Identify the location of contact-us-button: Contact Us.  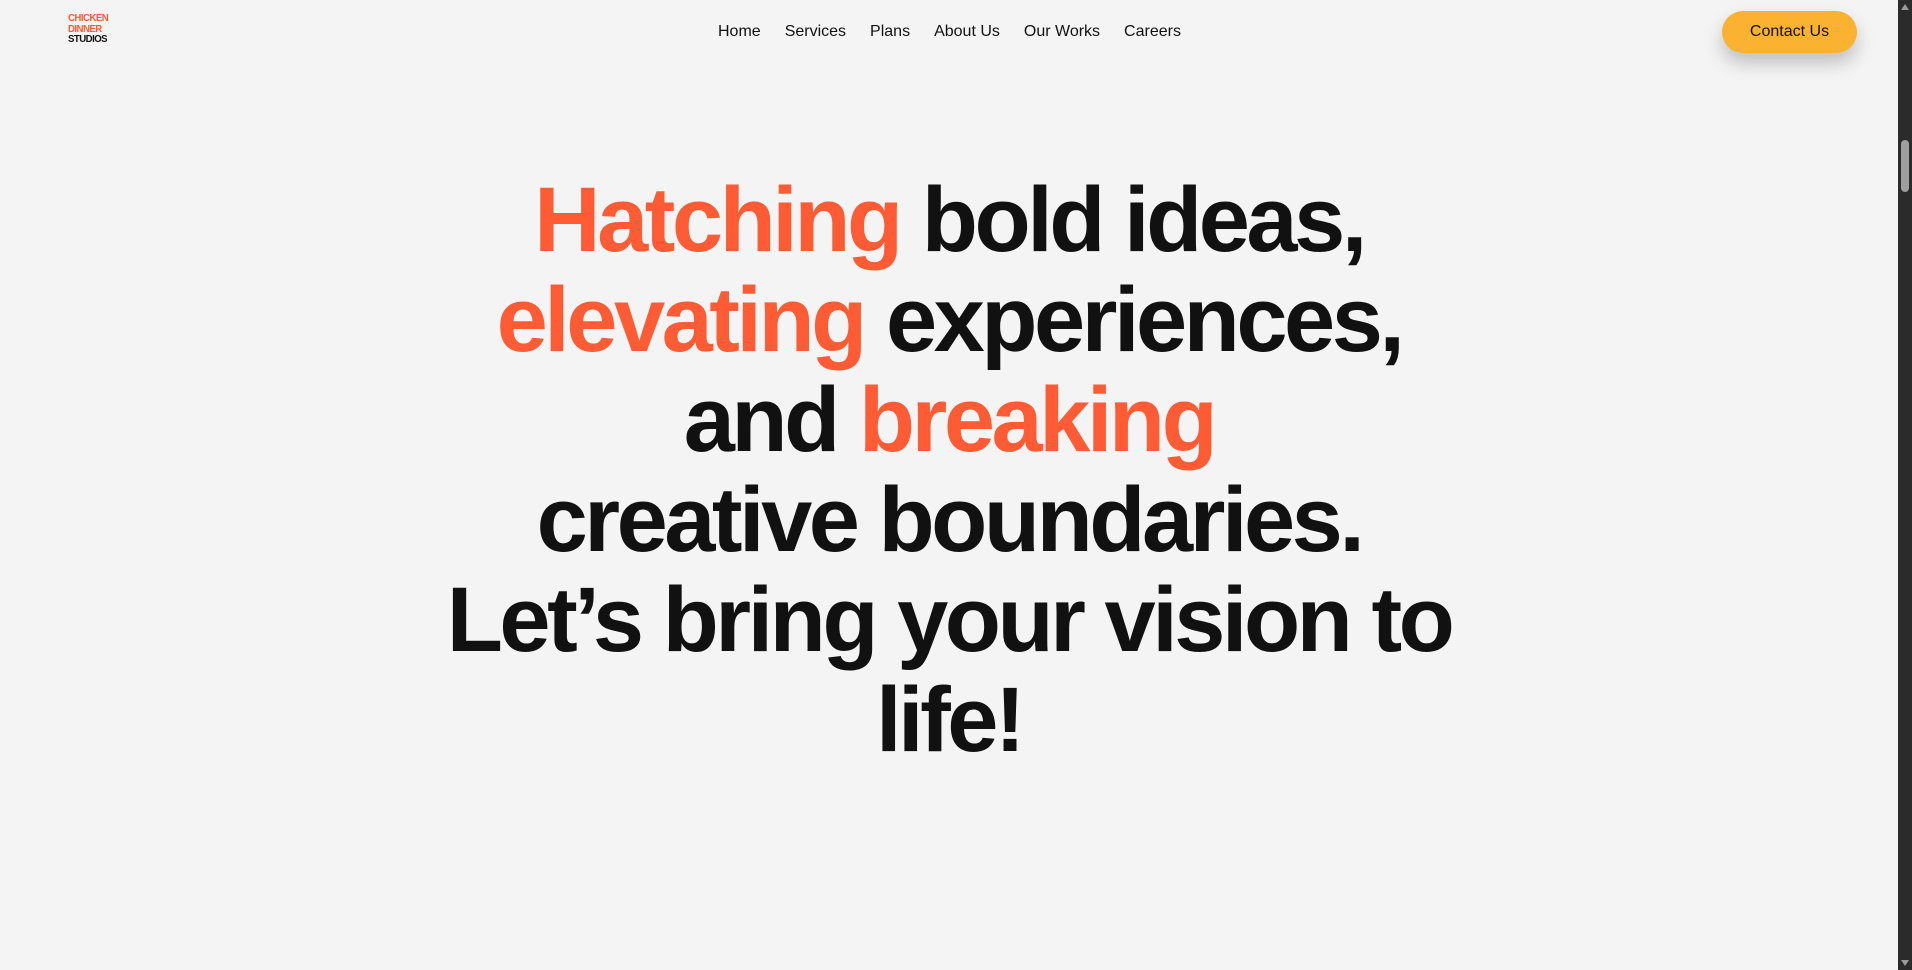
(1789, 32).